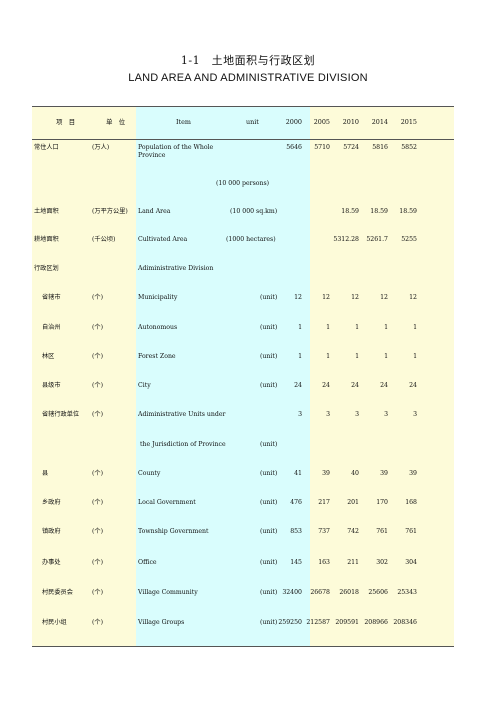 The width and height of the screenshot is (496, 702). I want to click on row-item-en: Forest Zone, so click(157, 356).